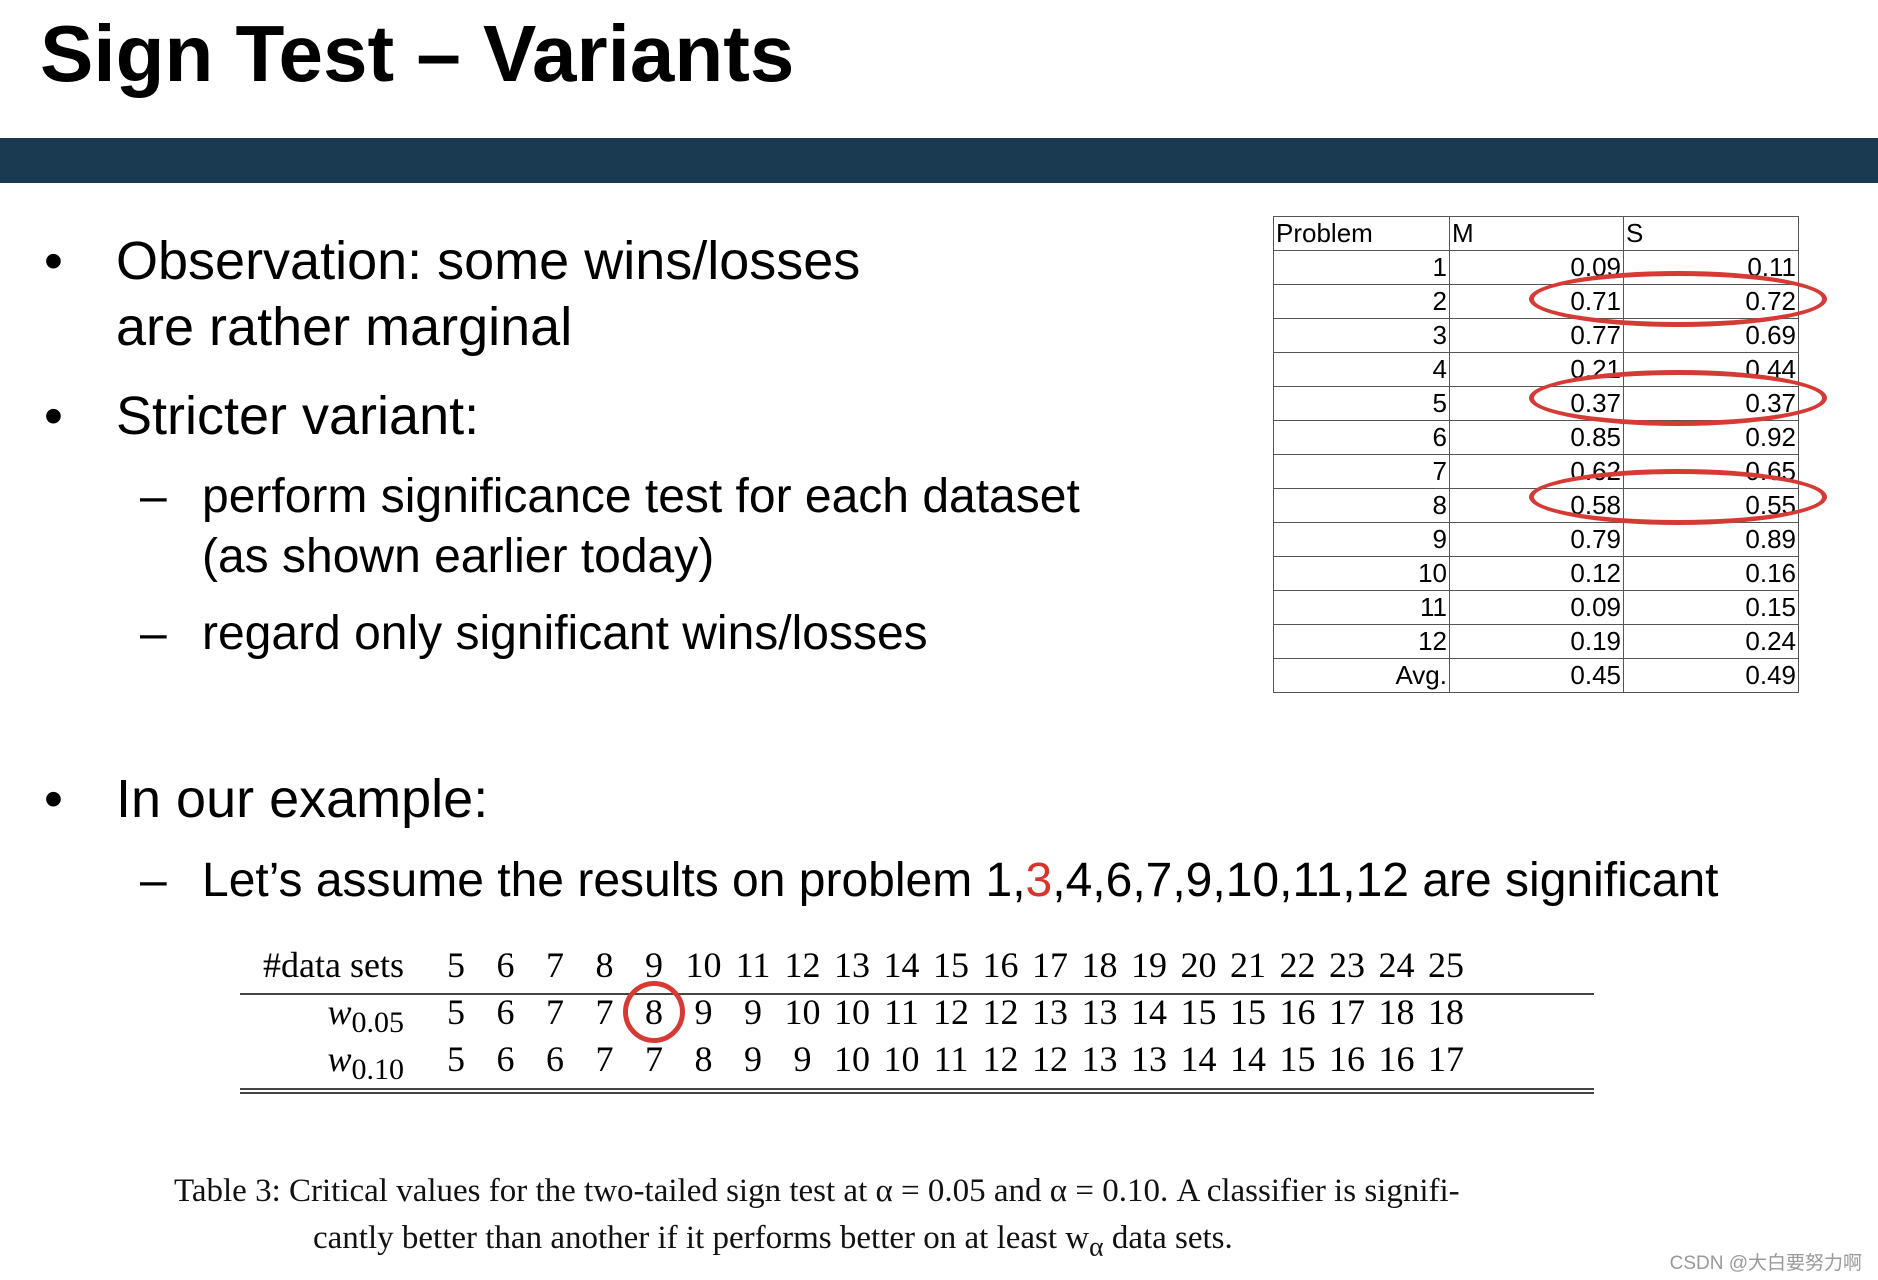 This screenshot has width=1878, height=1280. I want to click on table-cell: 8, so click(703, 1059).